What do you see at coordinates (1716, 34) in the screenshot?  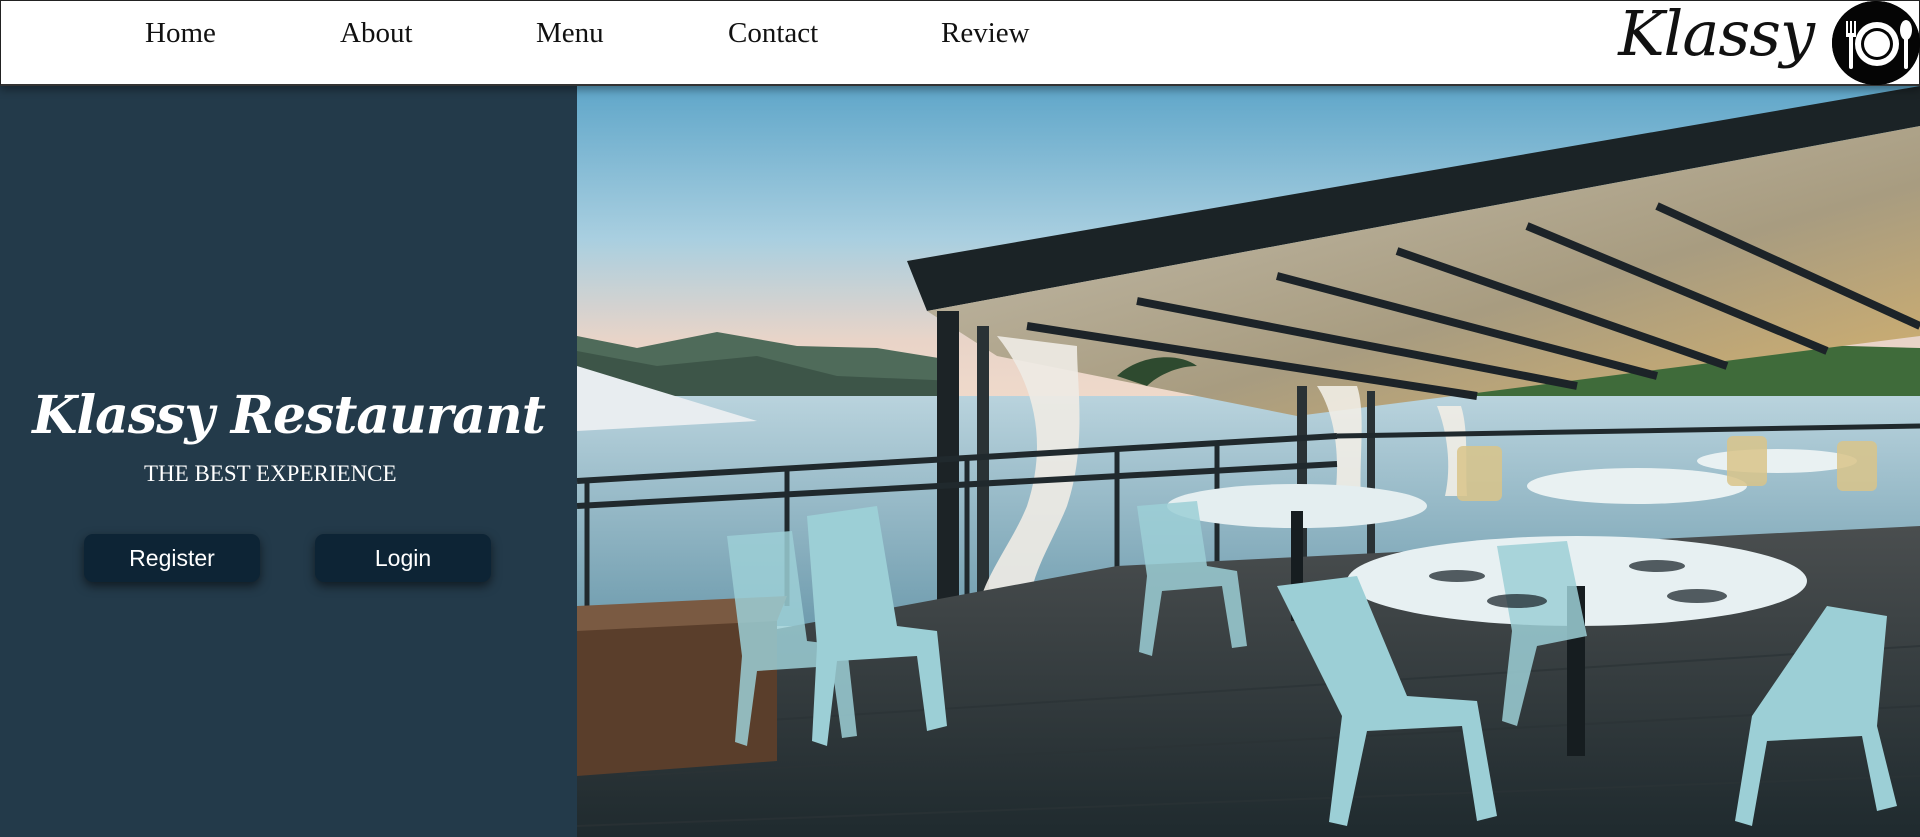 I see `brand-name: Klassy` at bounding box center [1716, 34].